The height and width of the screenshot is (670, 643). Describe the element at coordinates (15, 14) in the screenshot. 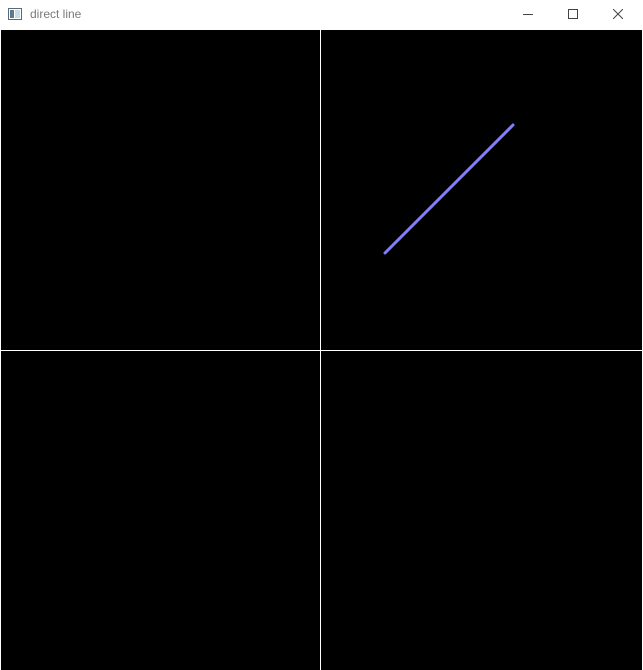

I see `app-icon` at that location.